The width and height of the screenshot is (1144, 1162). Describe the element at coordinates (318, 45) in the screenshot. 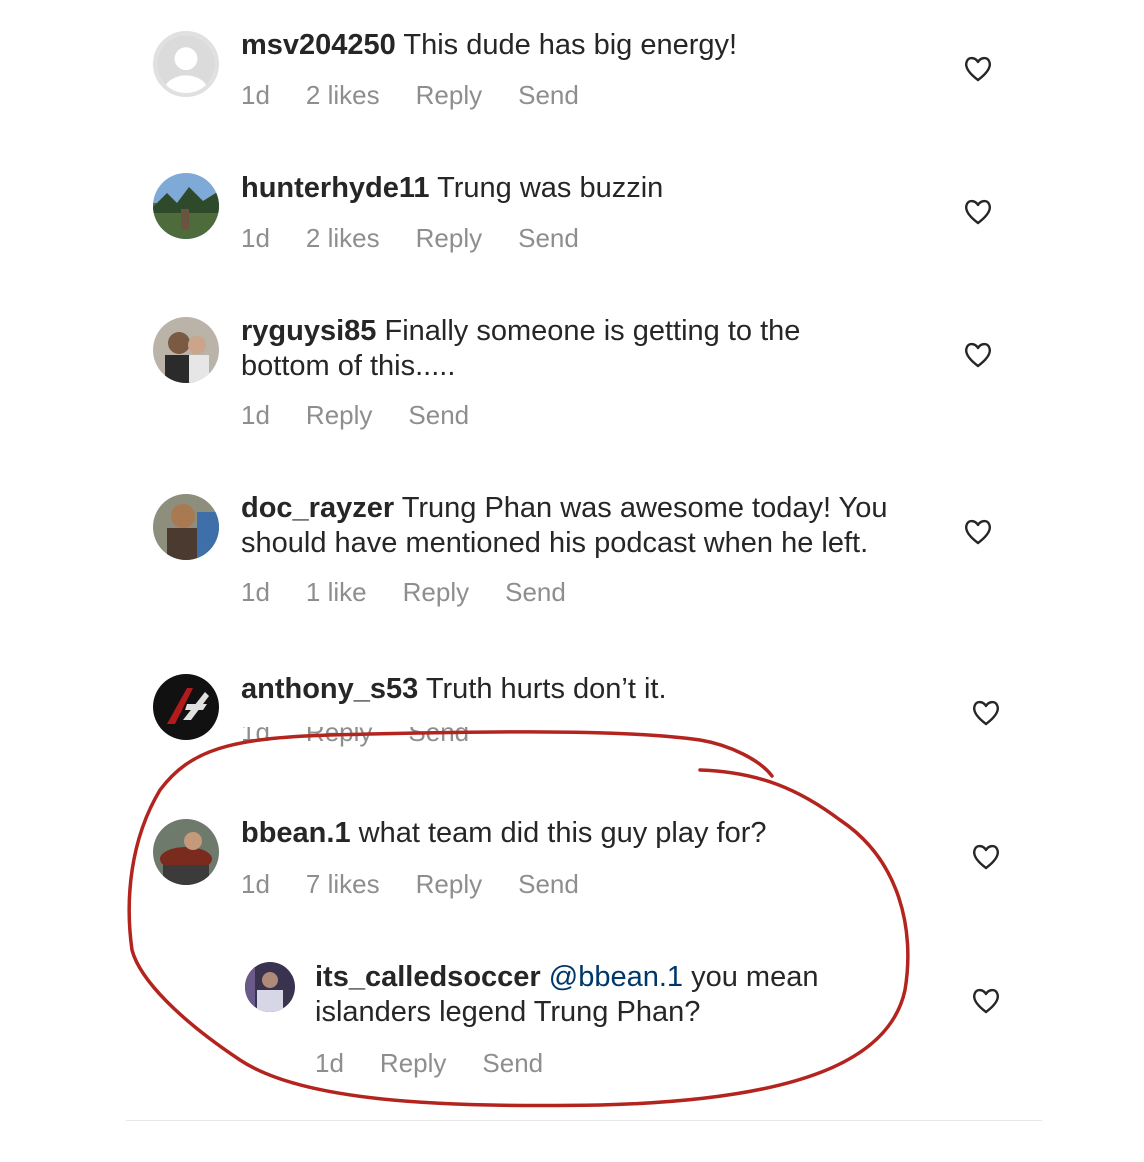

I see `comment-username: msv204250` at that location.